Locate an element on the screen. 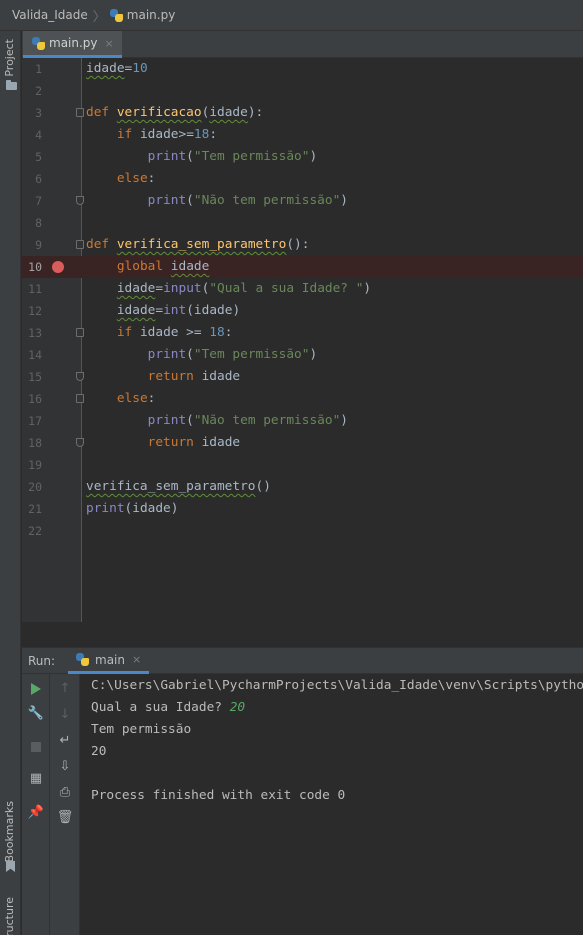  code-text: def verifica_sem_parametro(): is located at coordinates (198, 244).